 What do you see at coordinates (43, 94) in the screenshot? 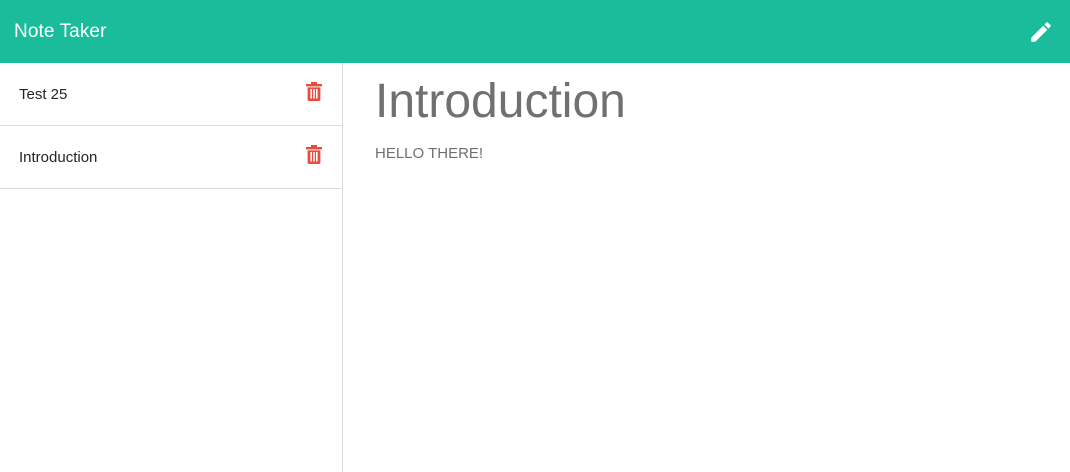
I see `note-title: Test 25` at bounding box center [43, 94].